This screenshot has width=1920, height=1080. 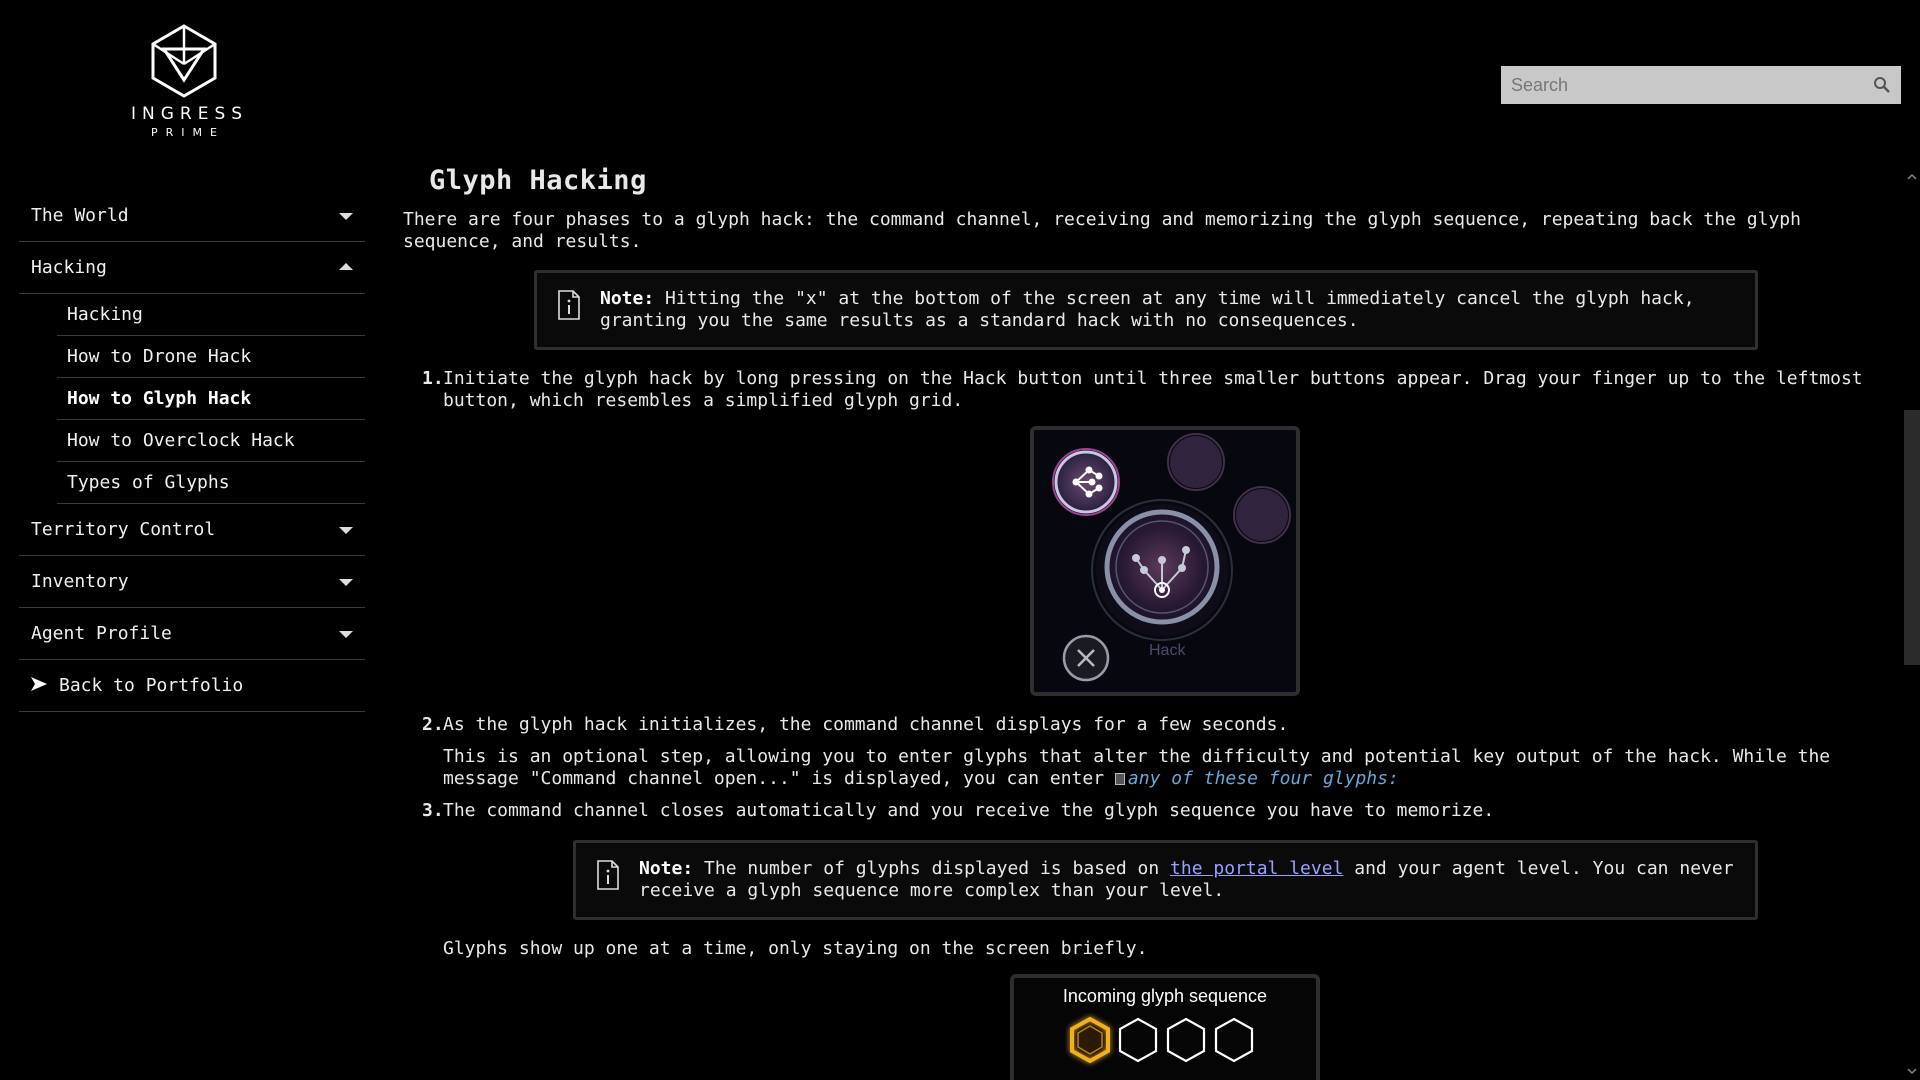 I want to click on hexagon-sequence, so click(x=1162, y=1040).